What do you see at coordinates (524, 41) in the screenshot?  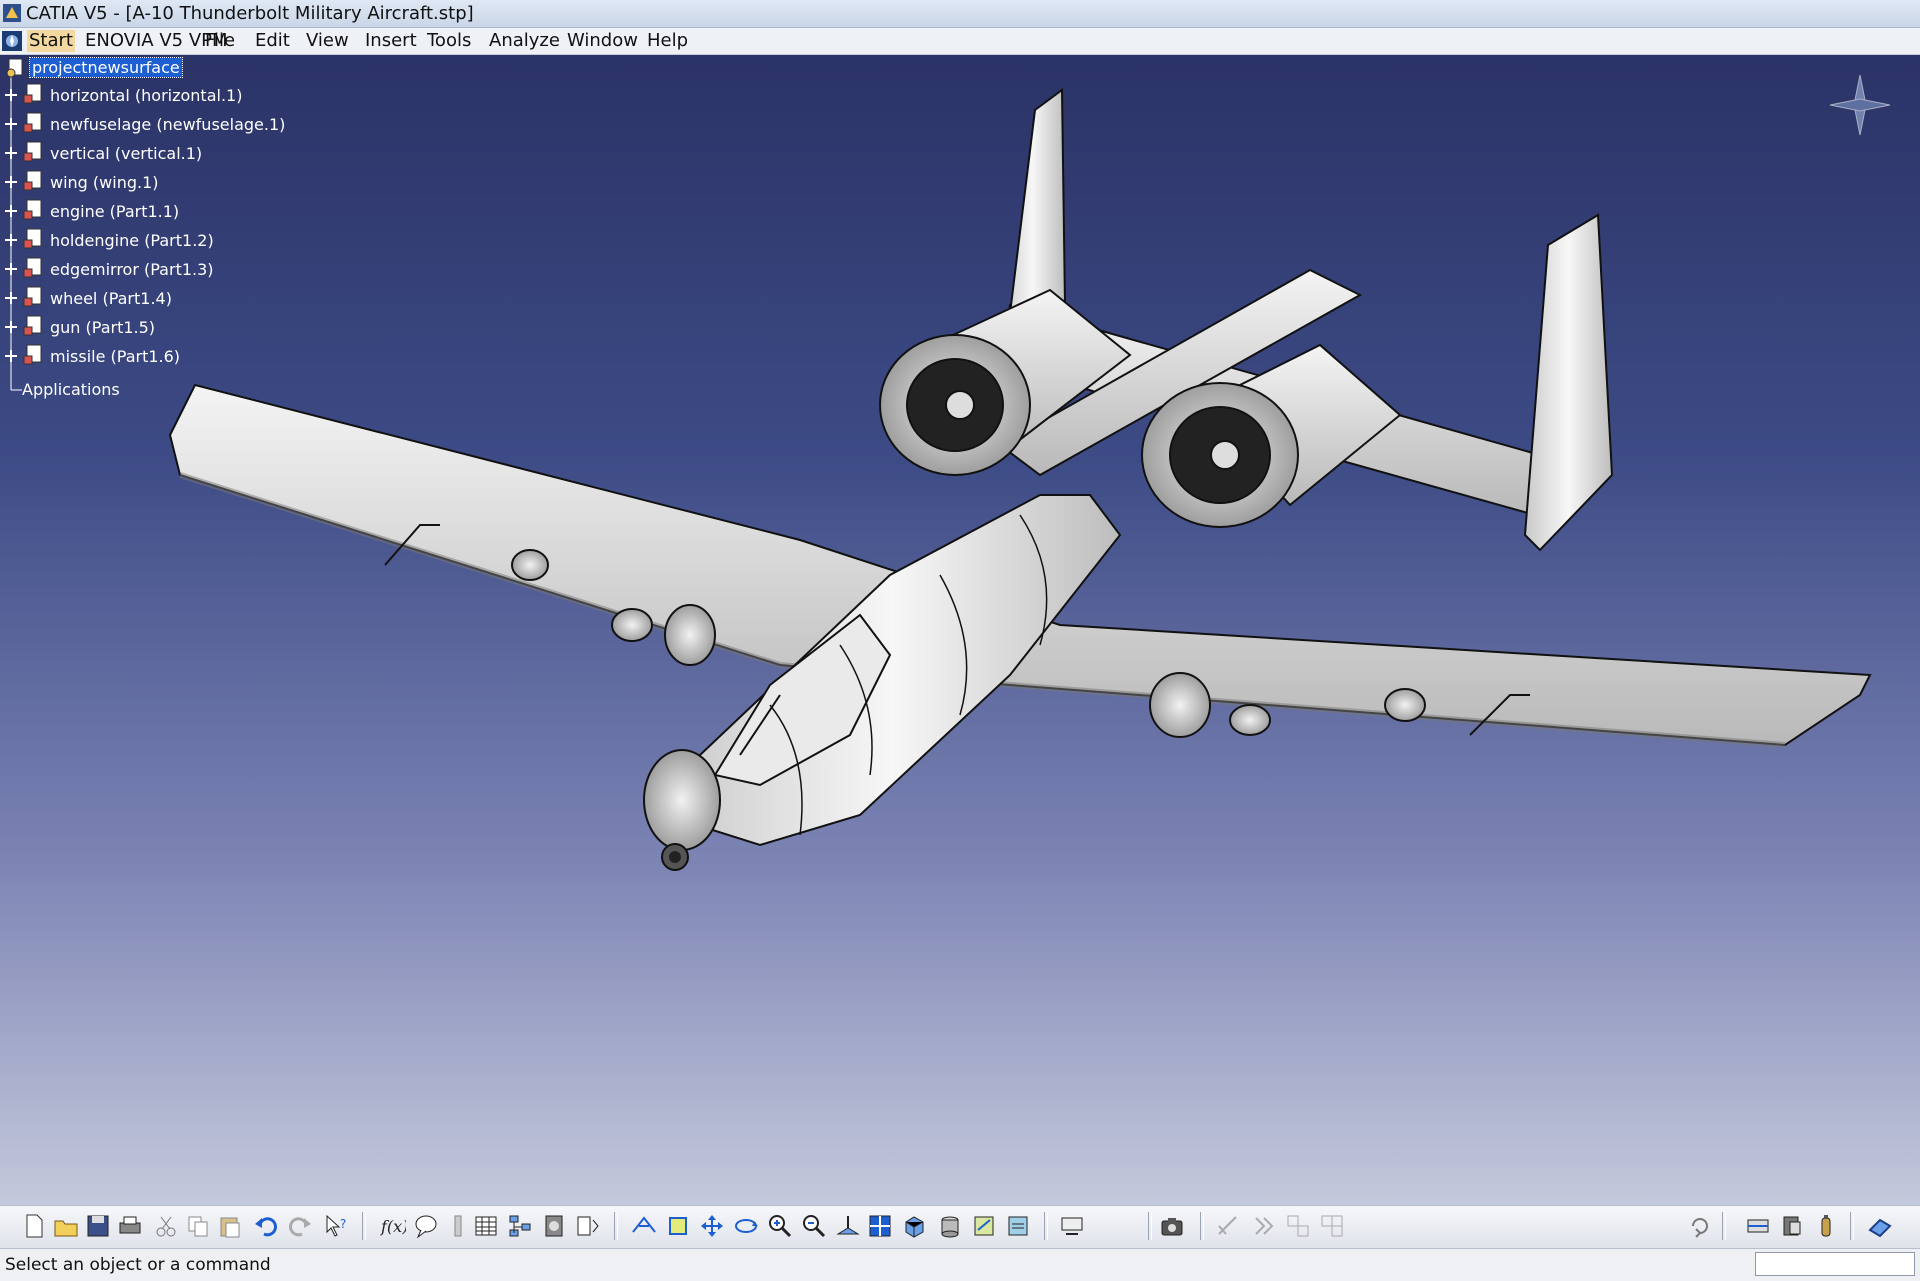 I see `menu-analyze: Analyze` at bounding box center [524, 41].